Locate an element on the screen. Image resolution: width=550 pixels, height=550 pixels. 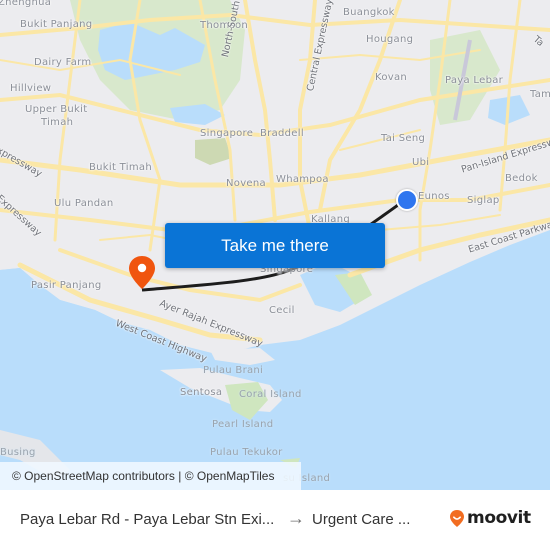
map-label: Zhenghua is located at coordinates (26, 4).